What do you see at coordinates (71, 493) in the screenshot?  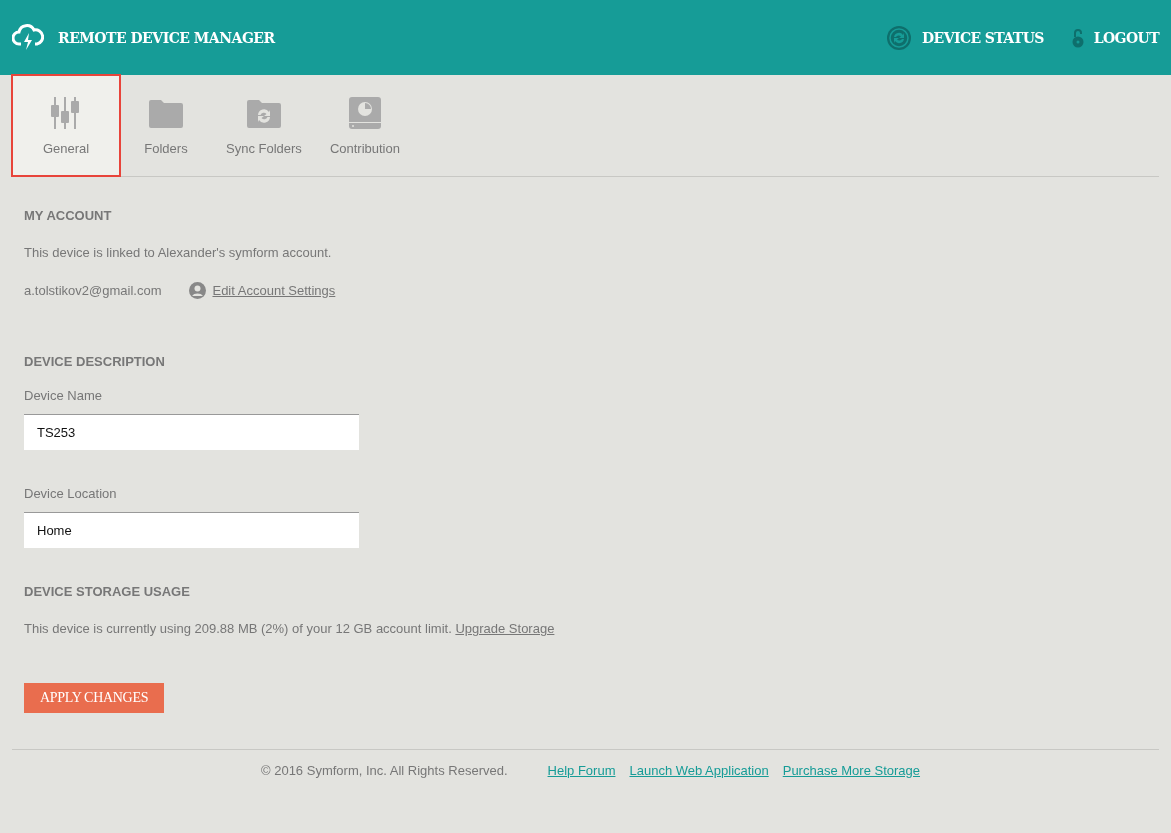 I see `field-label: Device Location` at bounding box center [71, 493].